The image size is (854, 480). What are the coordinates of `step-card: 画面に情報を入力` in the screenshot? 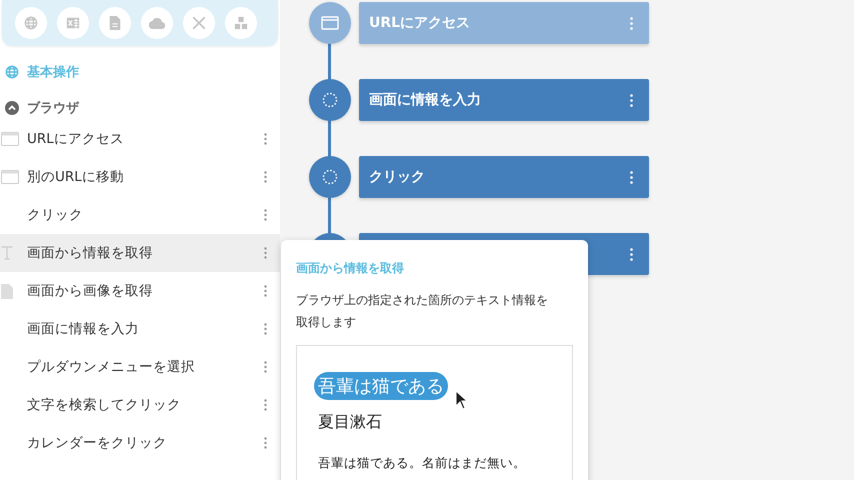 It's located at (504, 100).